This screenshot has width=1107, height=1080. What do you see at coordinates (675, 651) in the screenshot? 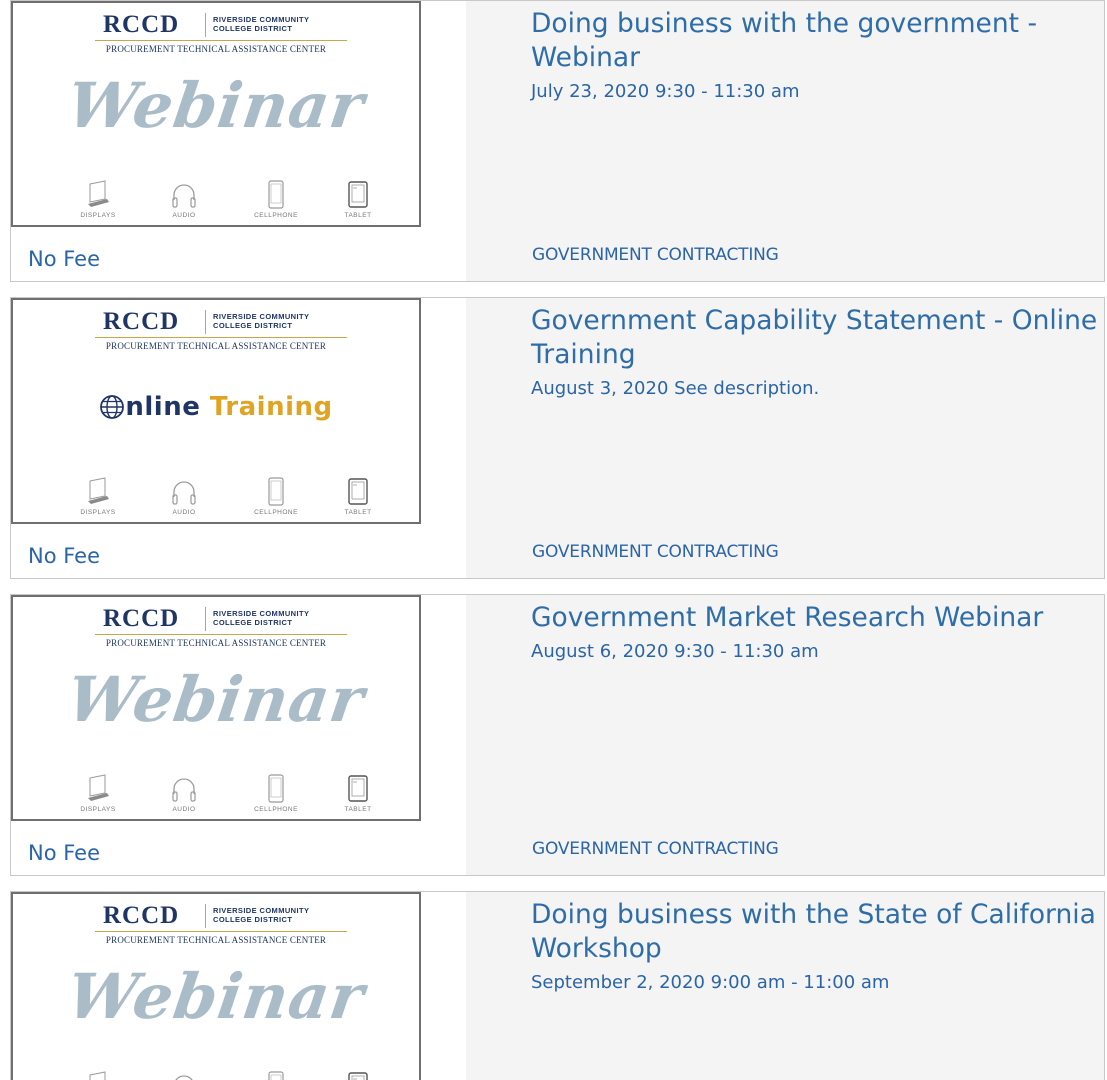
I see `event-date: August 6, 2020 9:30 - 11:30 am` at bounding box center [675, 651].